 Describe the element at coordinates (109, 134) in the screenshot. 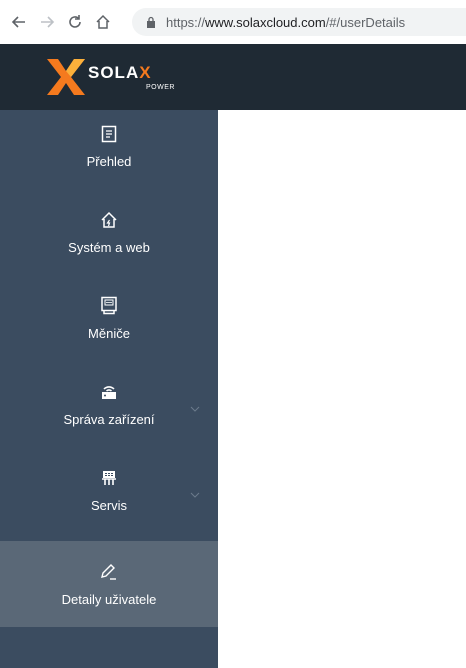

I see `overview-icon` at that location.